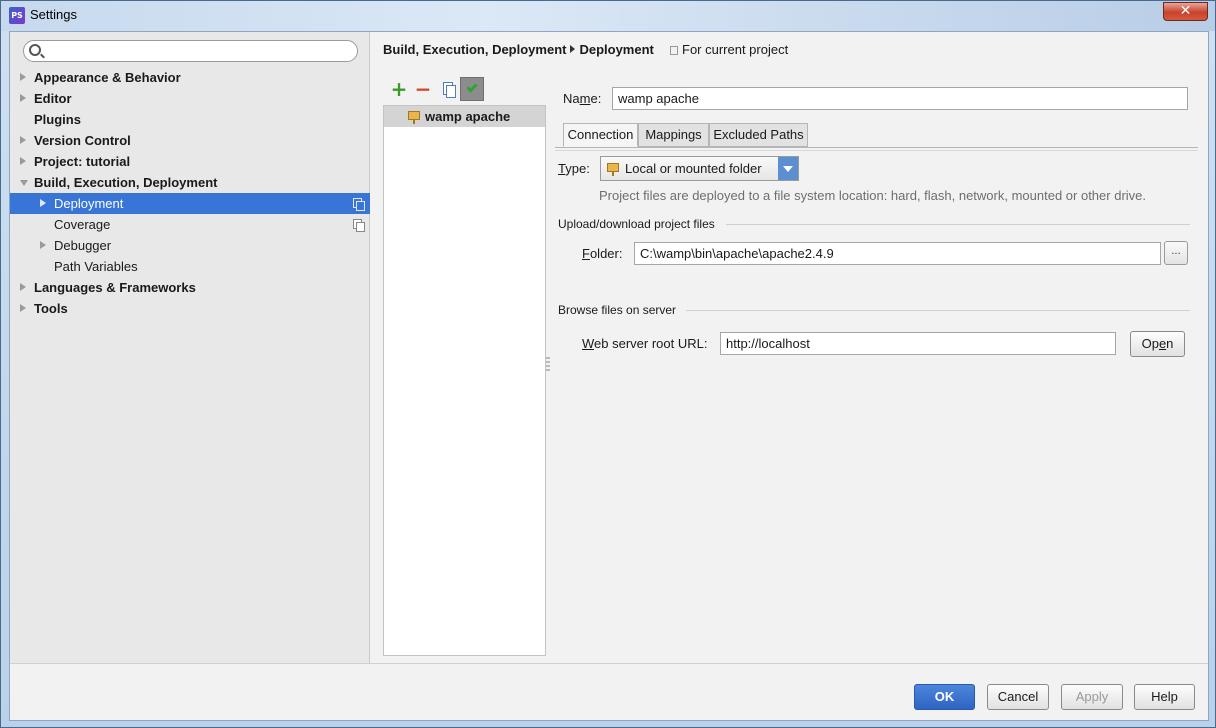 The image size is (1216, 728). What do you see at coordinates (577, 168) in the screenshot?
I see `type-label-text: ype:` at bounding box center [577, 168].